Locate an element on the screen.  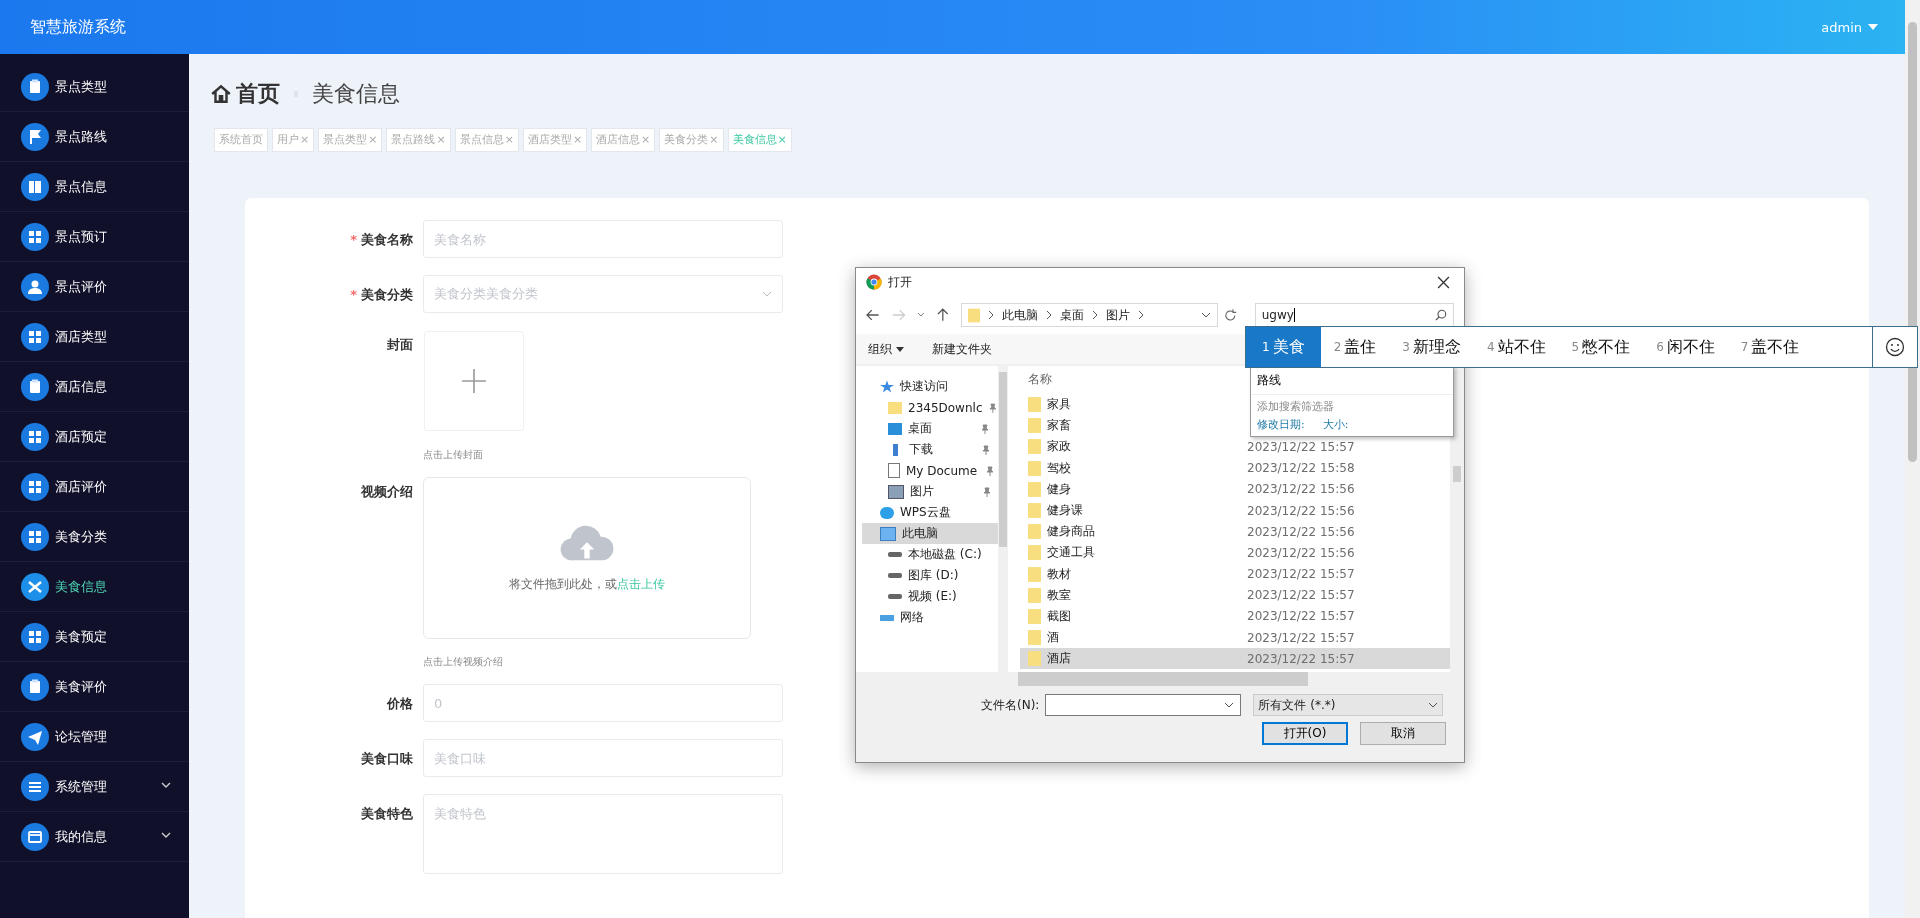
nav-item: My Docume is located at coordinates (930, 470).